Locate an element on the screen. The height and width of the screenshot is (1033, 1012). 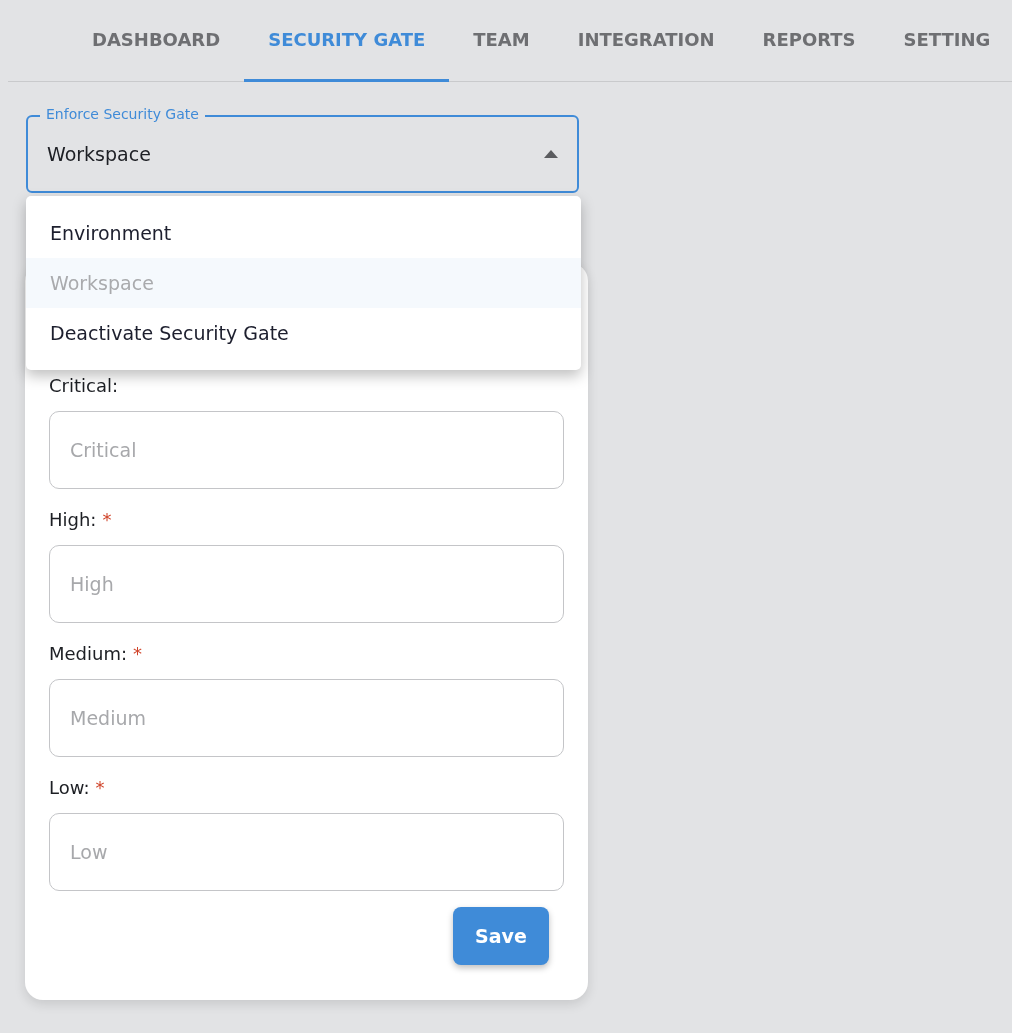
input-field: Low is located at coordinates (306, 852).